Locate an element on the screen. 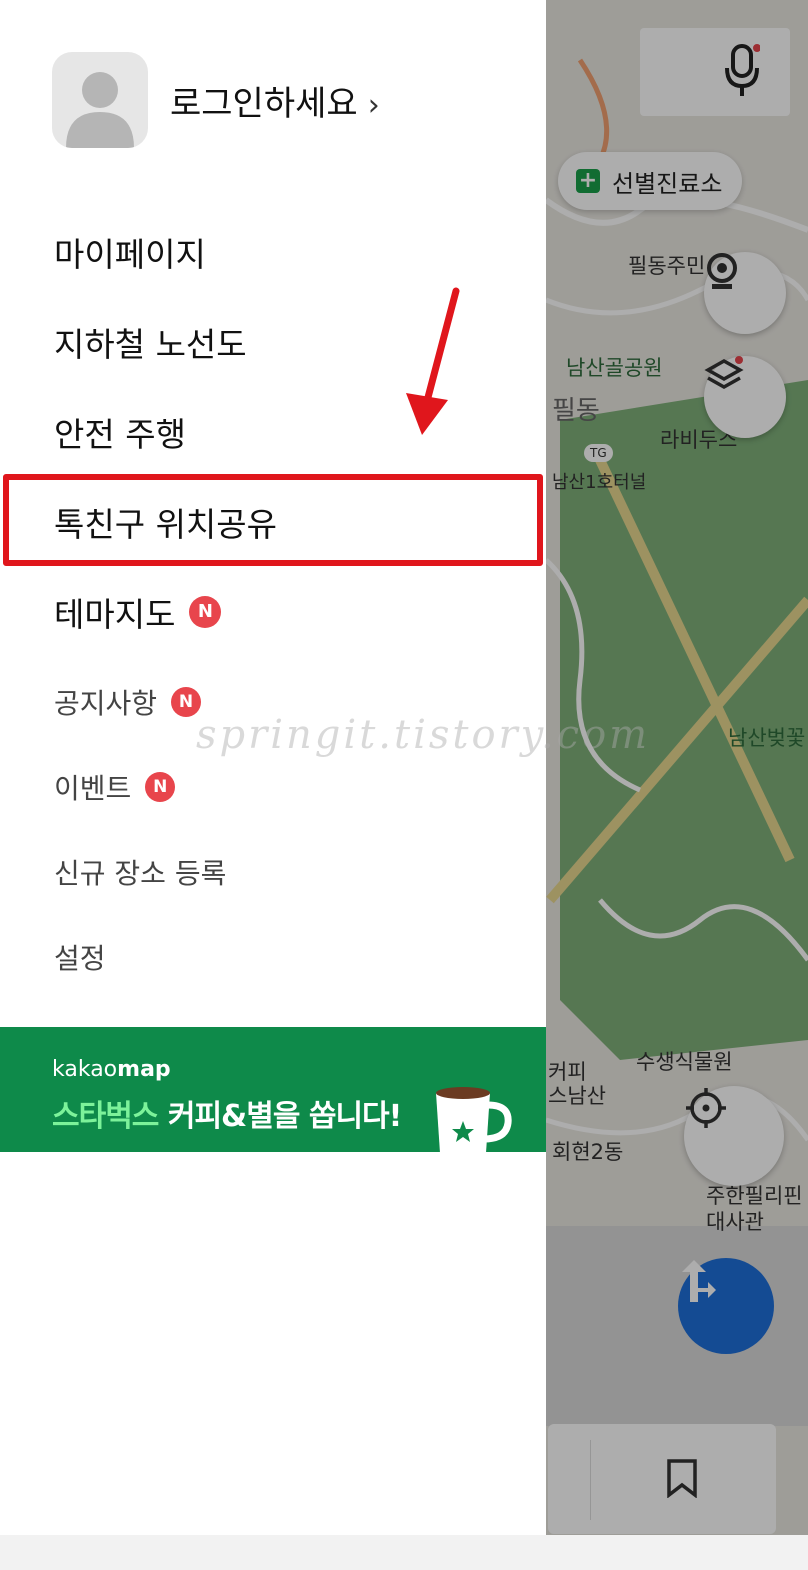 This screenshot has width=808, height=1570. coffee-cup-icon is located at coordinates (476, 1125).